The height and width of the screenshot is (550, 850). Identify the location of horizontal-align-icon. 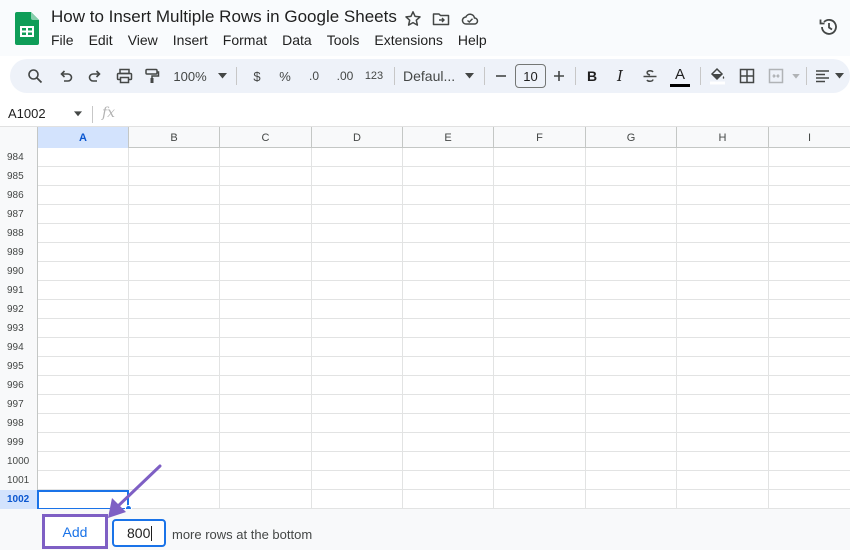
(822, 76).